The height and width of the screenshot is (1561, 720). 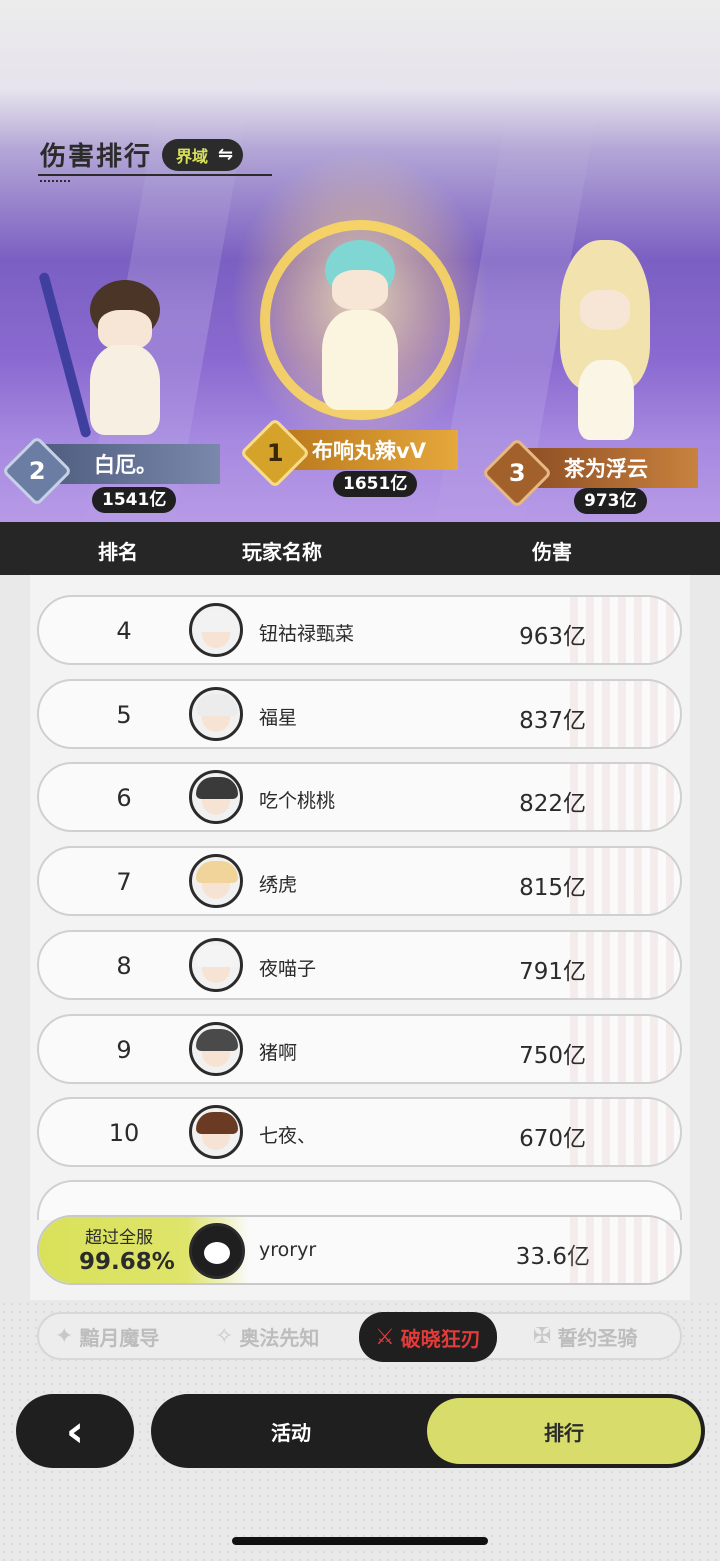 I want to click on table-row: 7 绣虎 815亿, so click(x=359, y=881).